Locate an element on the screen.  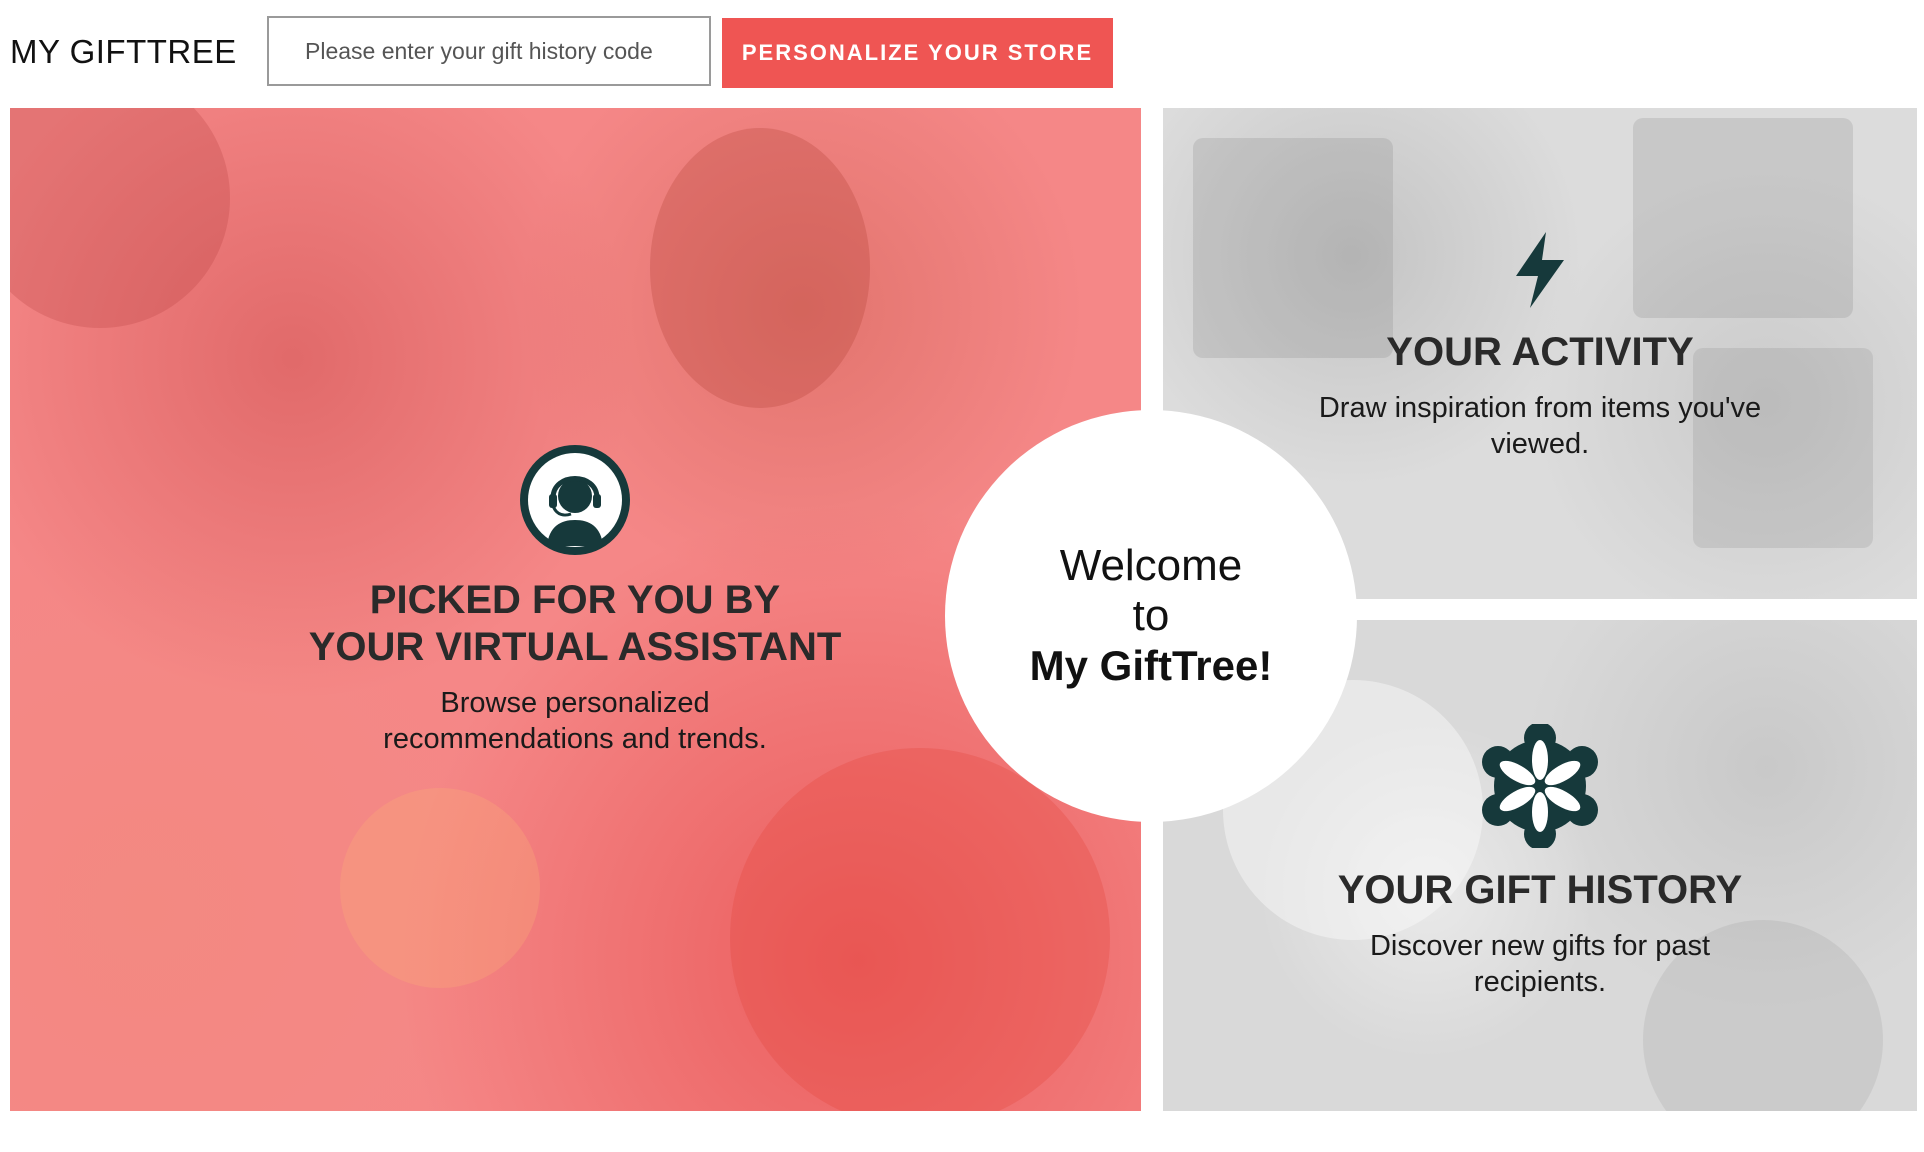
virtual-assistant-title-line1: PICKED FOR YOU BY is located at coordinates (575, 600).